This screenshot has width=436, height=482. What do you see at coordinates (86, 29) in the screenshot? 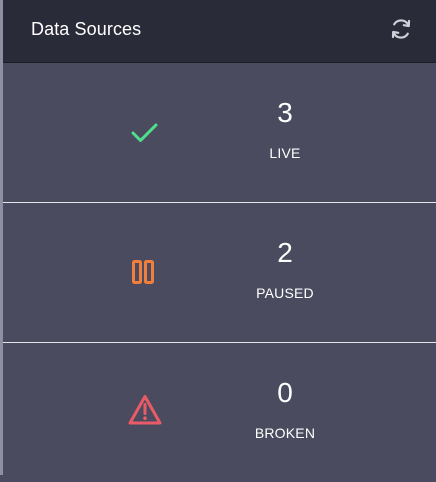
I see `panel-title: Data Sources` at bounding box center [86, 29].